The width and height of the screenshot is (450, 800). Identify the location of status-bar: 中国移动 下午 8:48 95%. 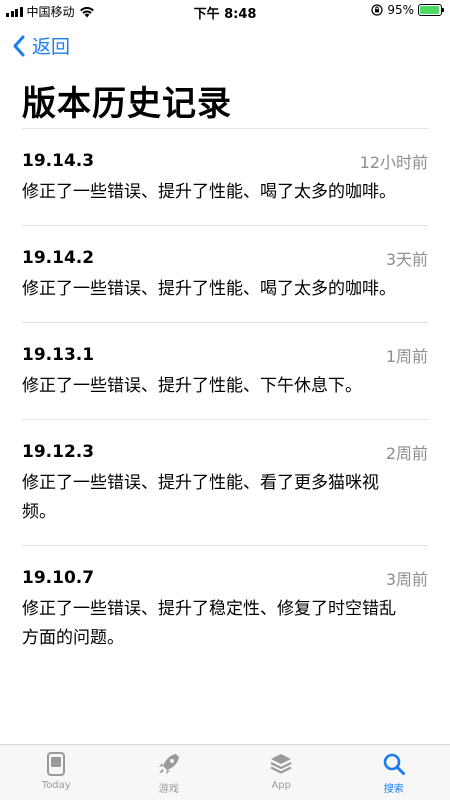
(225, 11).